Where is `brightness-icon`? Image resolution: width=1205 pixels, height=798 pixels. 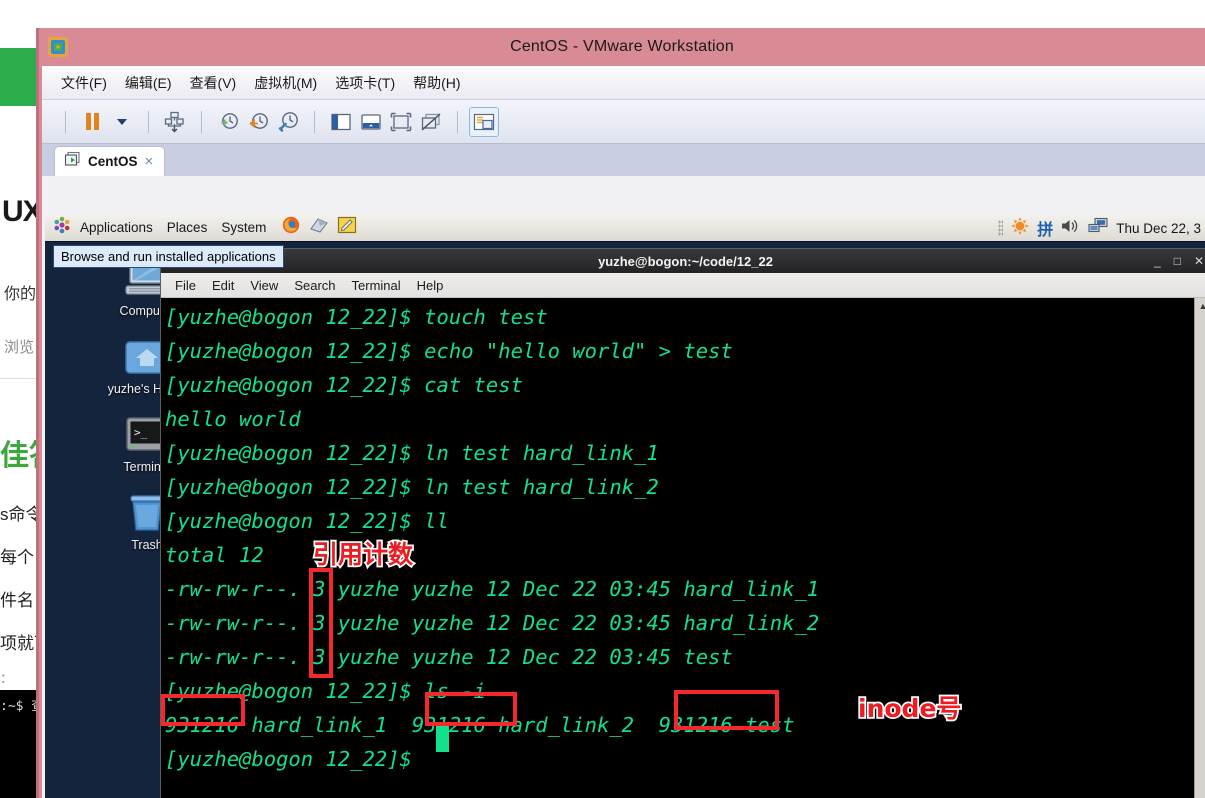
brightness-icon is located at coordinates (1020, 228).